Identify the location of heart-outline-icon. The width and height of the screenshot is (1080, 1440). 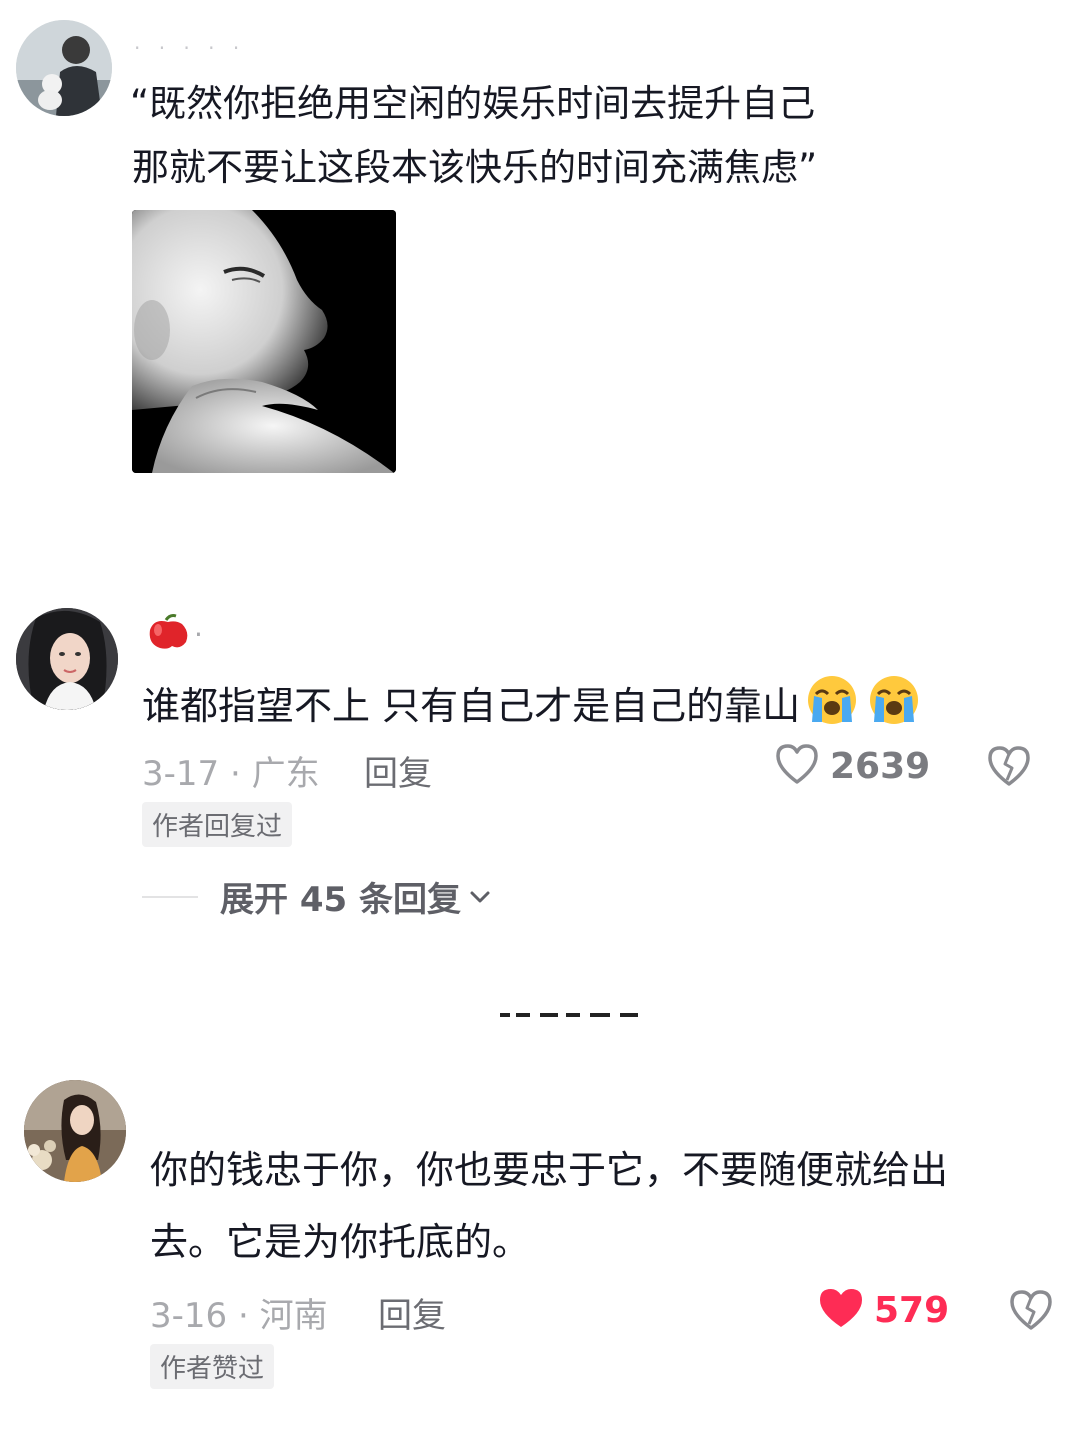
(797, 766).